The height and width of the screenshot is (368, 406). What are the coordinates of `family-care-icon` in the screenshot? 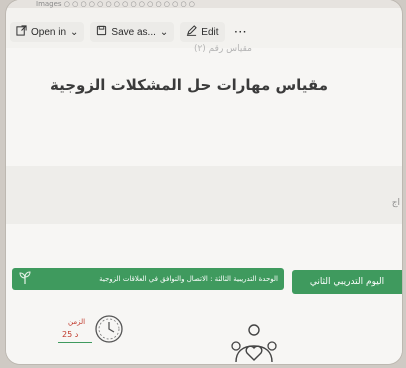 It's located at (254, 343).